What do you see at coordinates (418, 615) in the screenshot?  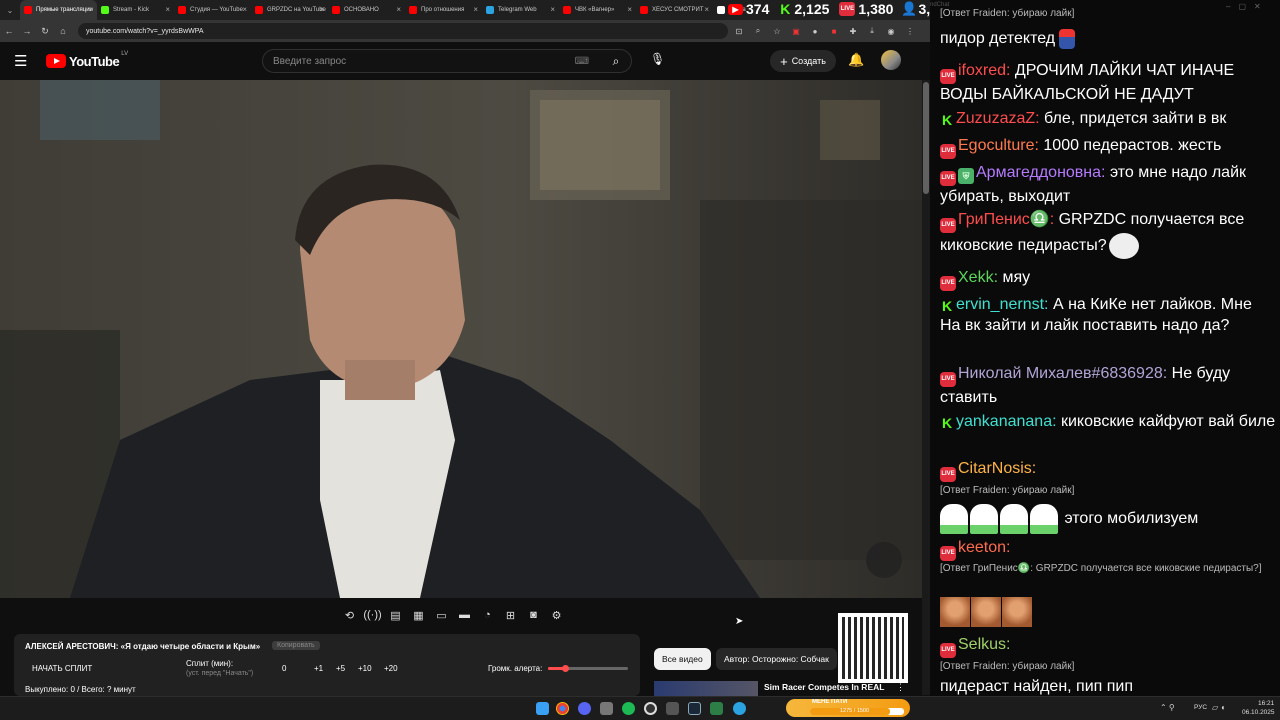 I see `clapper-icon: ▦` at bounding box center [418, 615].